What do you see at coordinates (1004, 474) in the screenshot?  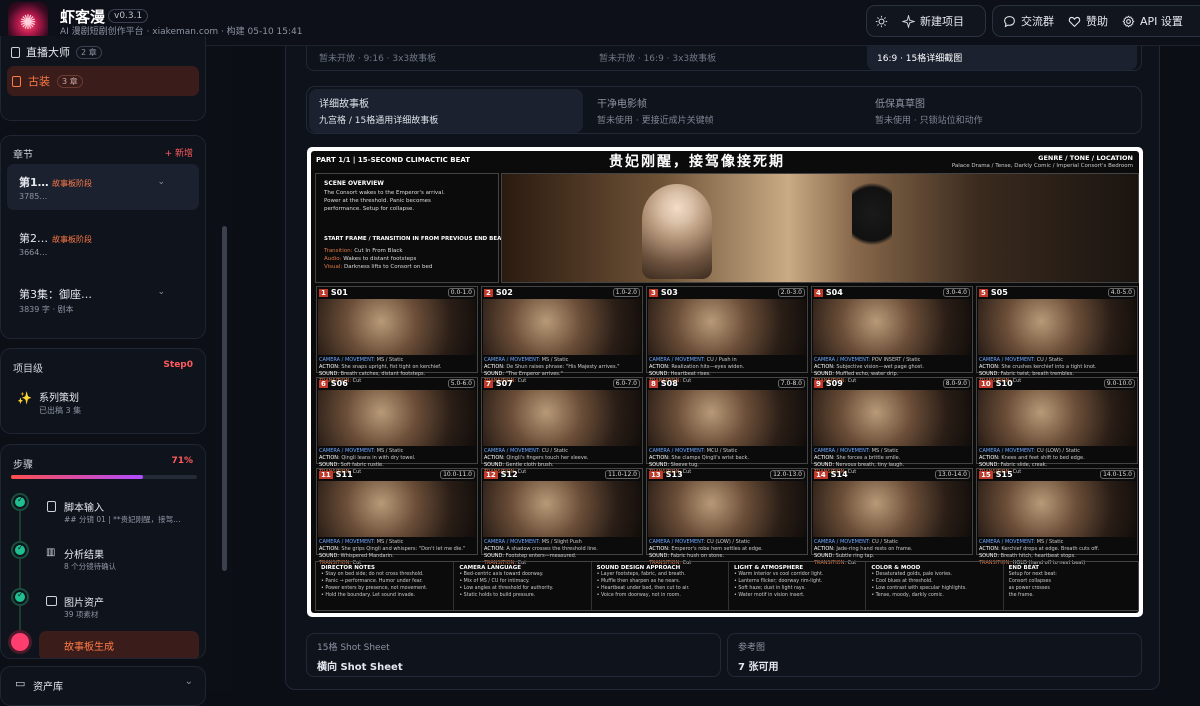 I see `shot-id: S15` at bounding box center [1004, 474].